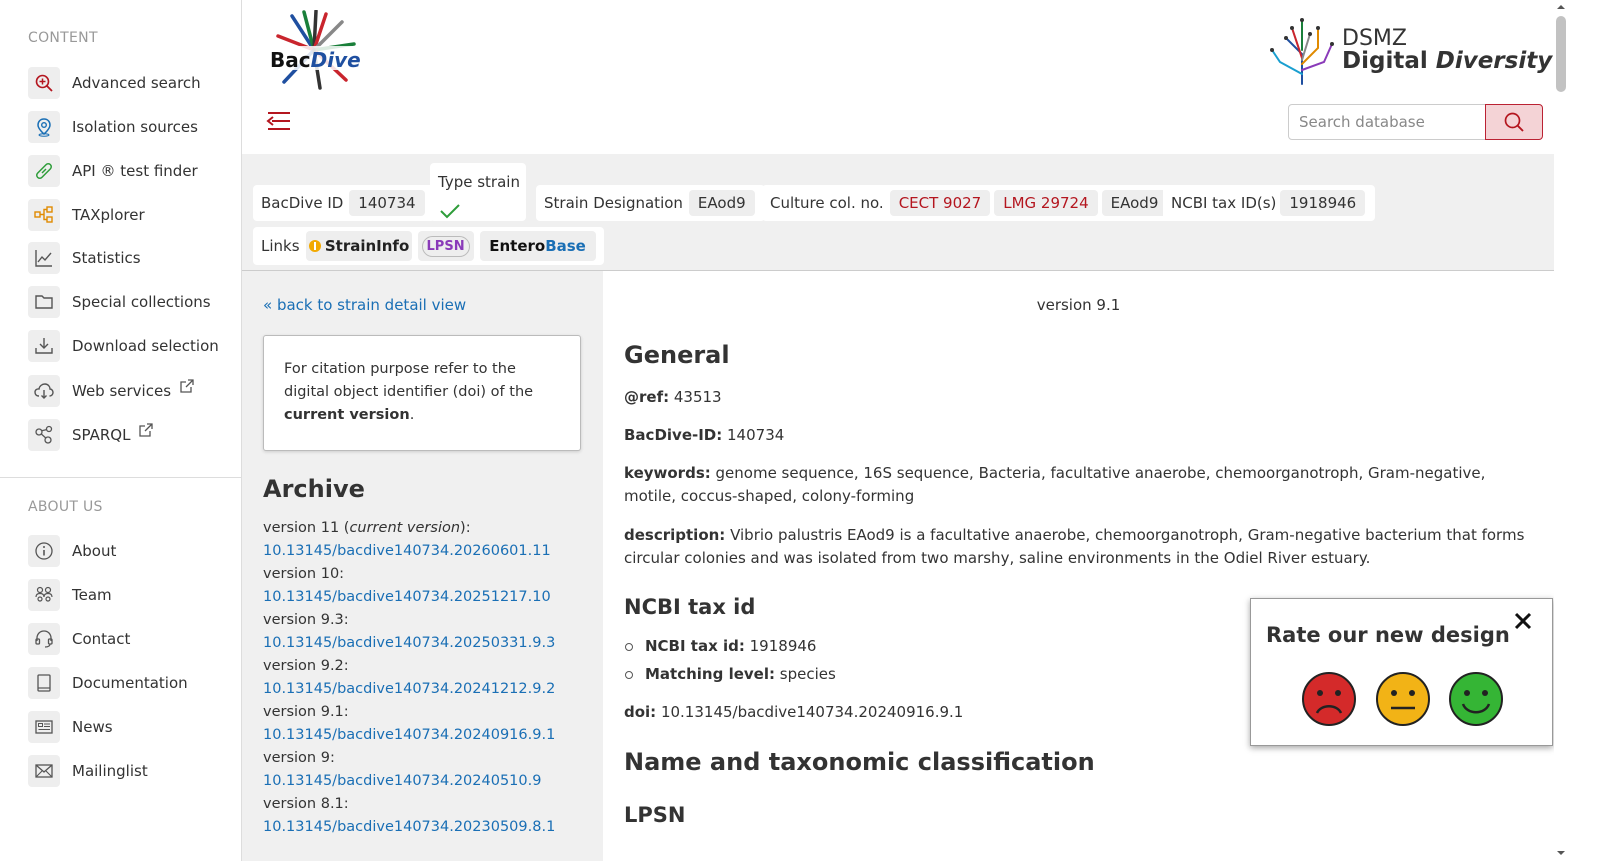 The height and width of the screenshot is (861, 1600). I want to click on sidebar-item-isolation-sources: Isolation sources, so click(113, 127).